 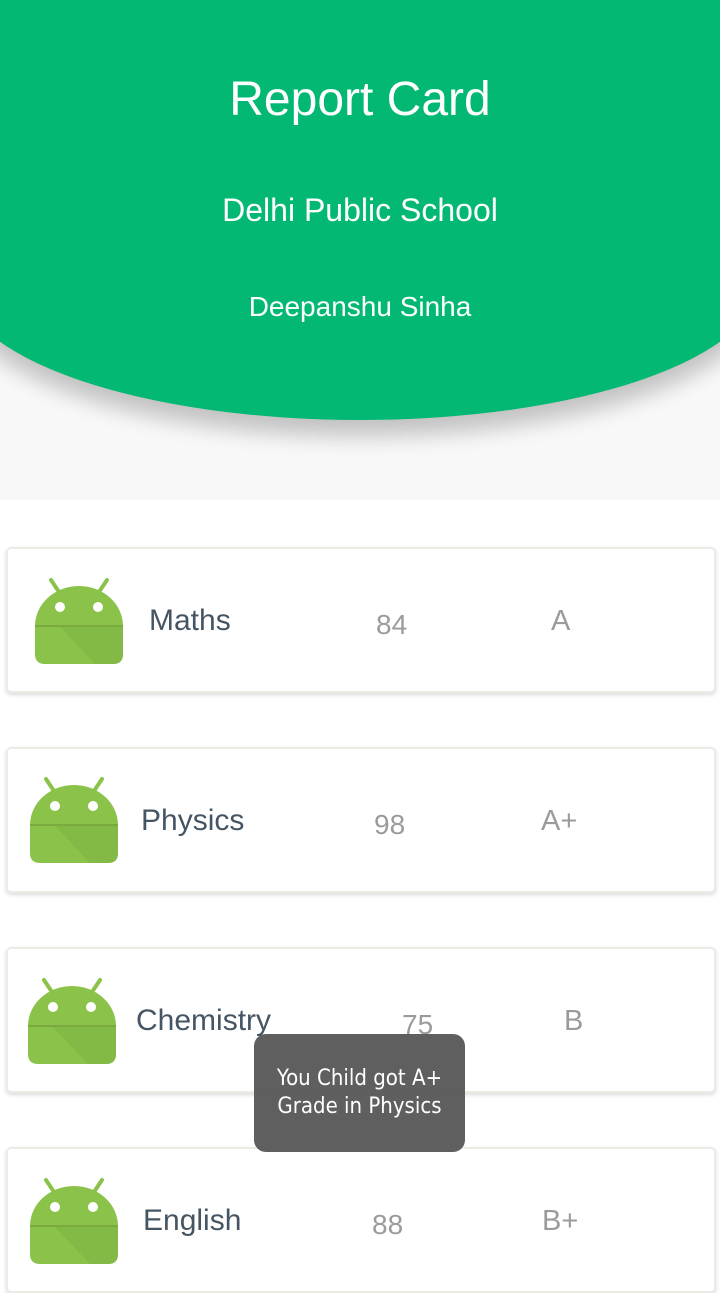 I want to click on subject-name: Physics, so click(x=193, y=820).